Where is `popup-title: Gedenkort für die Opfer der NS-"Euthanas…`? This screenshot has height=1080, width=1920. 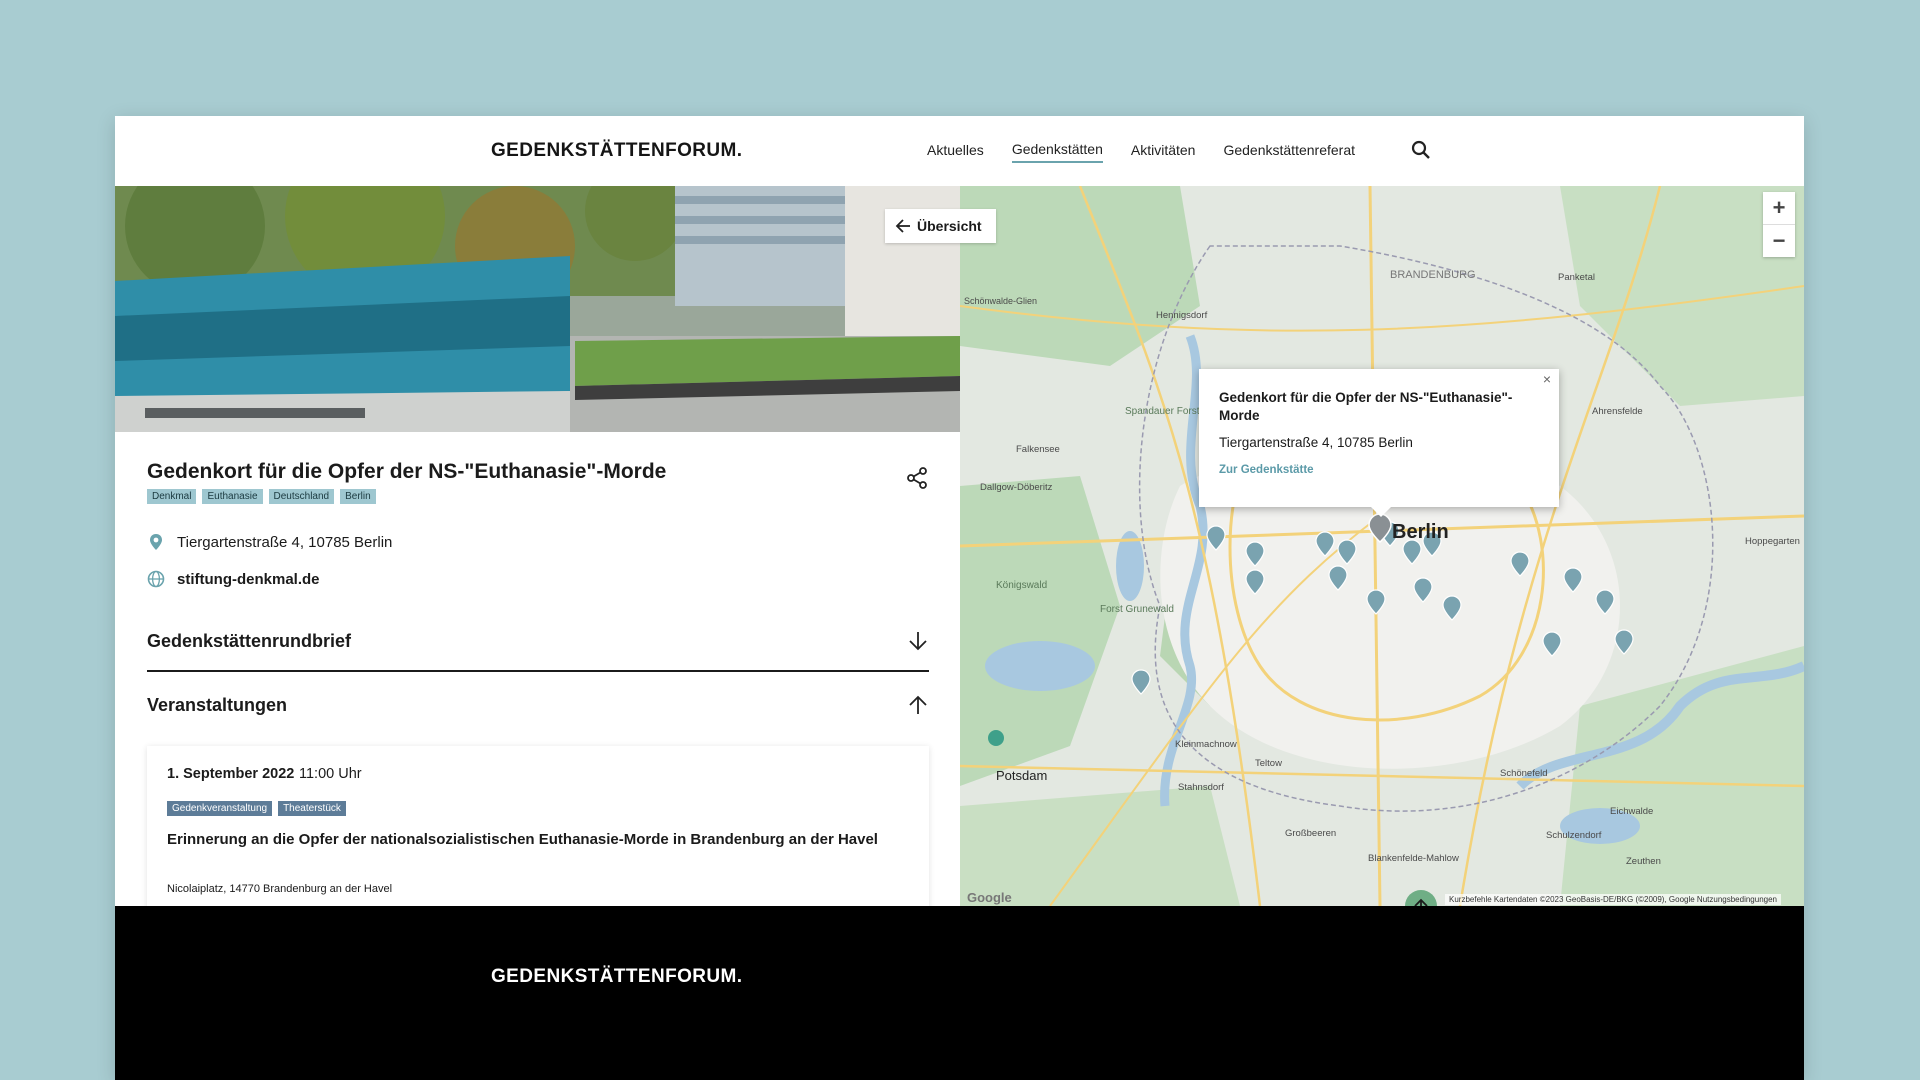 popup-title: Gedenkort für die Opfer der NS-"Euthanas… is located at coordinates (1366, 406).